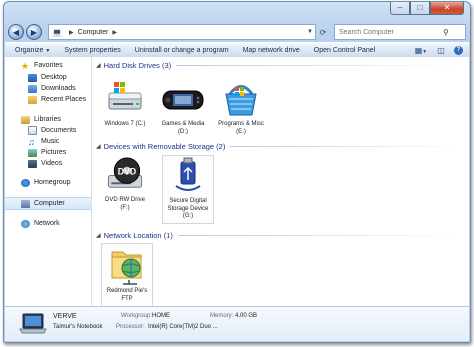 Image resolution: width=474 pixels, height=347 pixels. I want to click on network-icon, so click(25, 223).